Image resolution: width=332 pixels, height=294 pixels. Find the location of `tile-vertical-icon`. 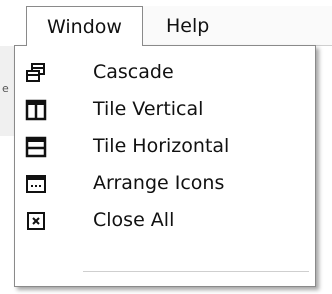

tile-vertical-icon is located at coordinates (36, 110).